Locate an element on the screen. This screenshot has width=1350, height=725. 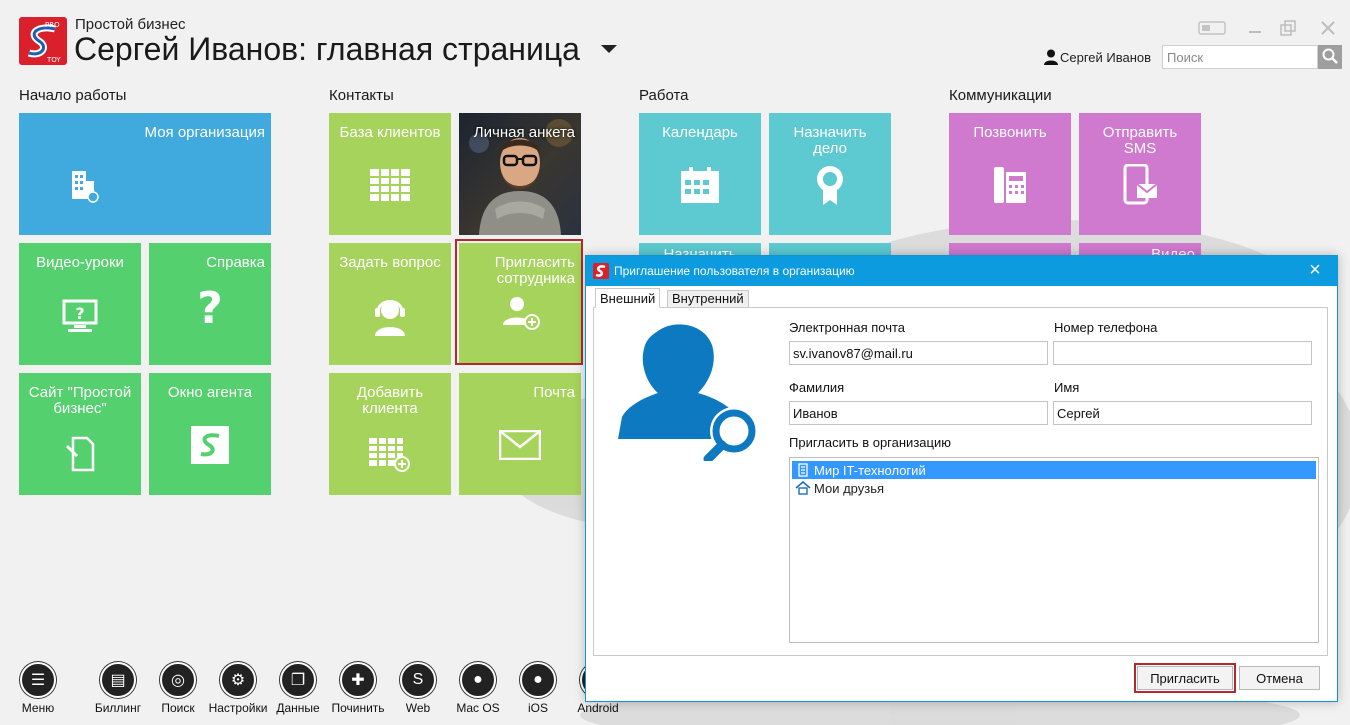
first-name-field is located at coordinates (1182, 413).